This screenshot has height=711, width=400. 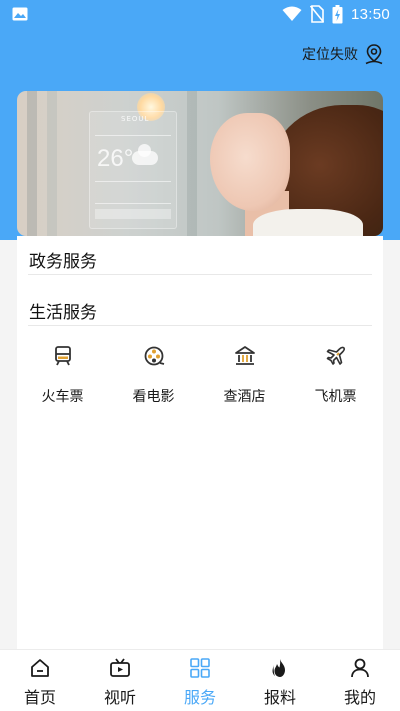 What do you see at coordinates (153, 376) in the screenshot?
I see `service-movie: 看电影` at bounding box center [153, 376].